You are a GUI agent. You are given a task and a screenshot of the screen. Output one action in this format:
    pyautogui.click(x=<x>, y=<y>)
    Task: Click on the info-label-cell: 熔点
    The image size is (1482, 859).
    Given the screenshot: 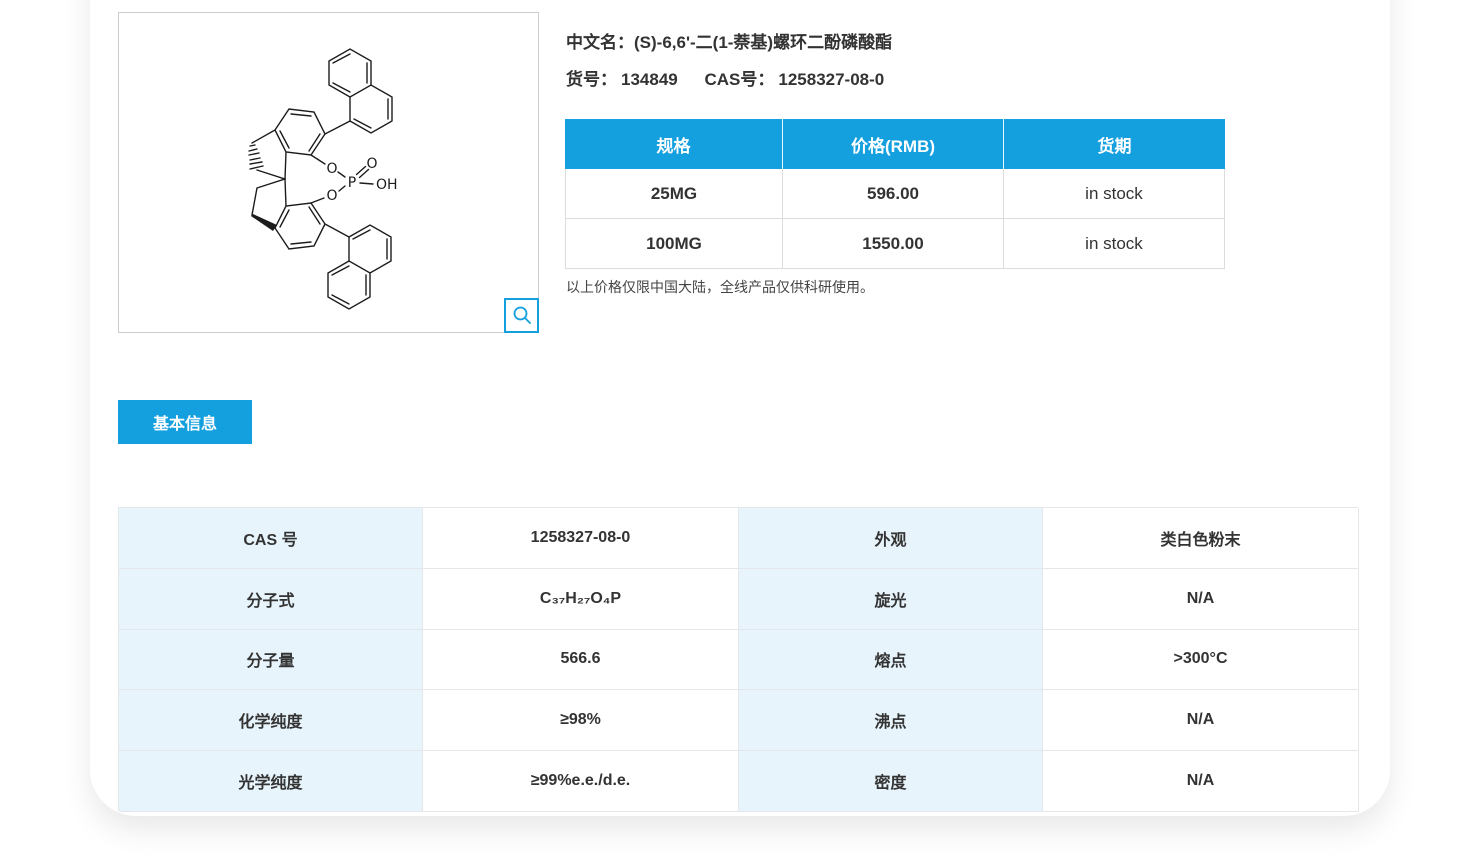 What is the action you would take?
    pyautogui.click(x=891, y=660)
    